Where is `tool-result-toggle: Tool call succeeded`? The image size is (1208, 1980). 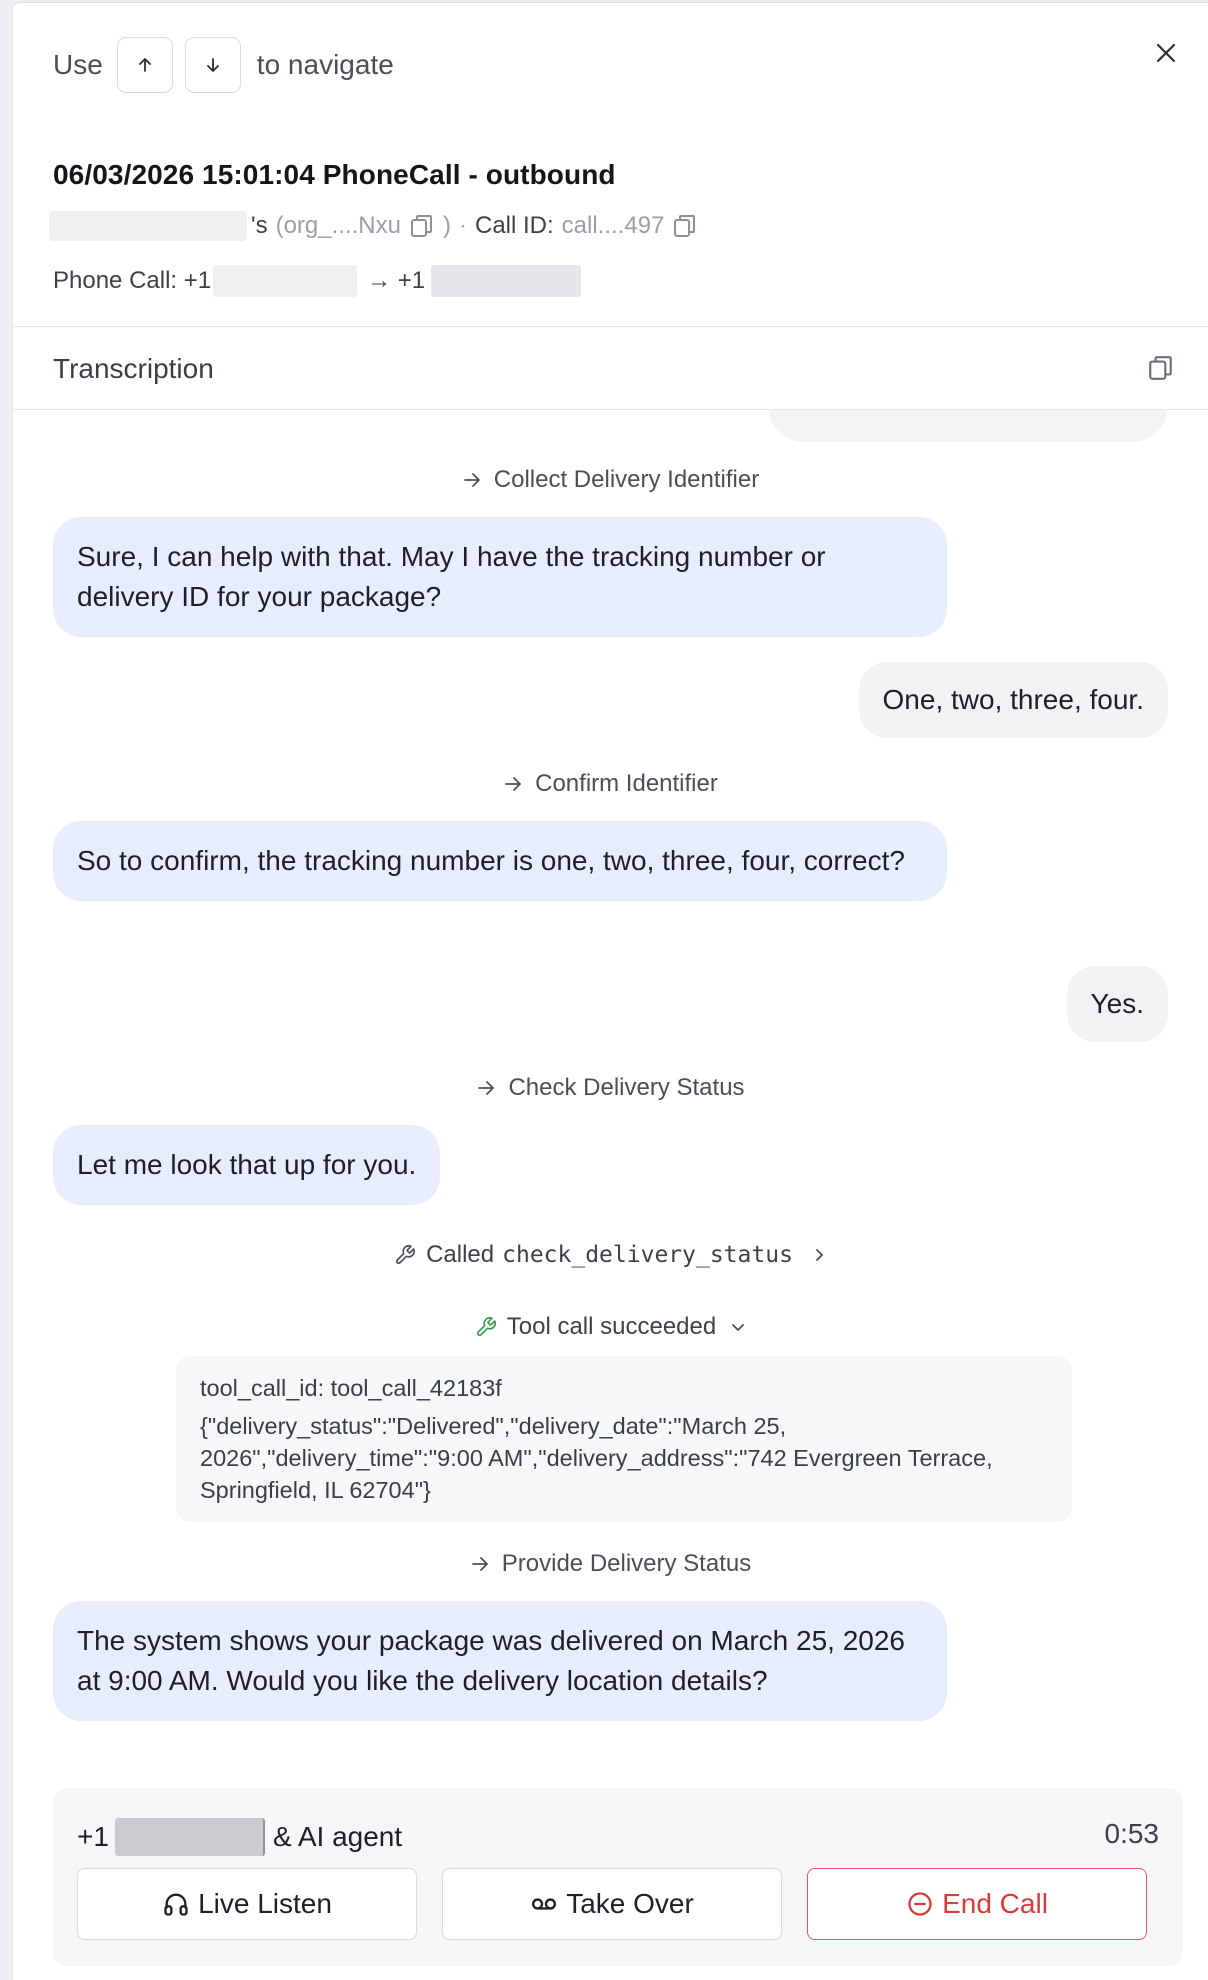
tool-result-toggle: Tool call succeeded is located at coordinates (610, 1327).